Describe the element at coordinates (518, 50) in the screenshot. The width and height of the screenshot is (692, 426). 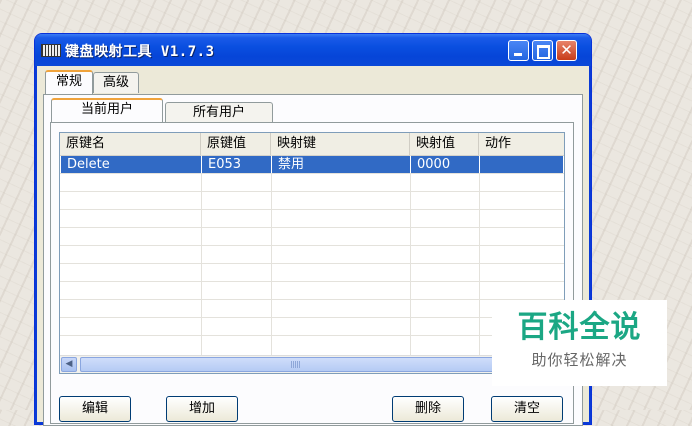
I see `minimize-button` at that location.